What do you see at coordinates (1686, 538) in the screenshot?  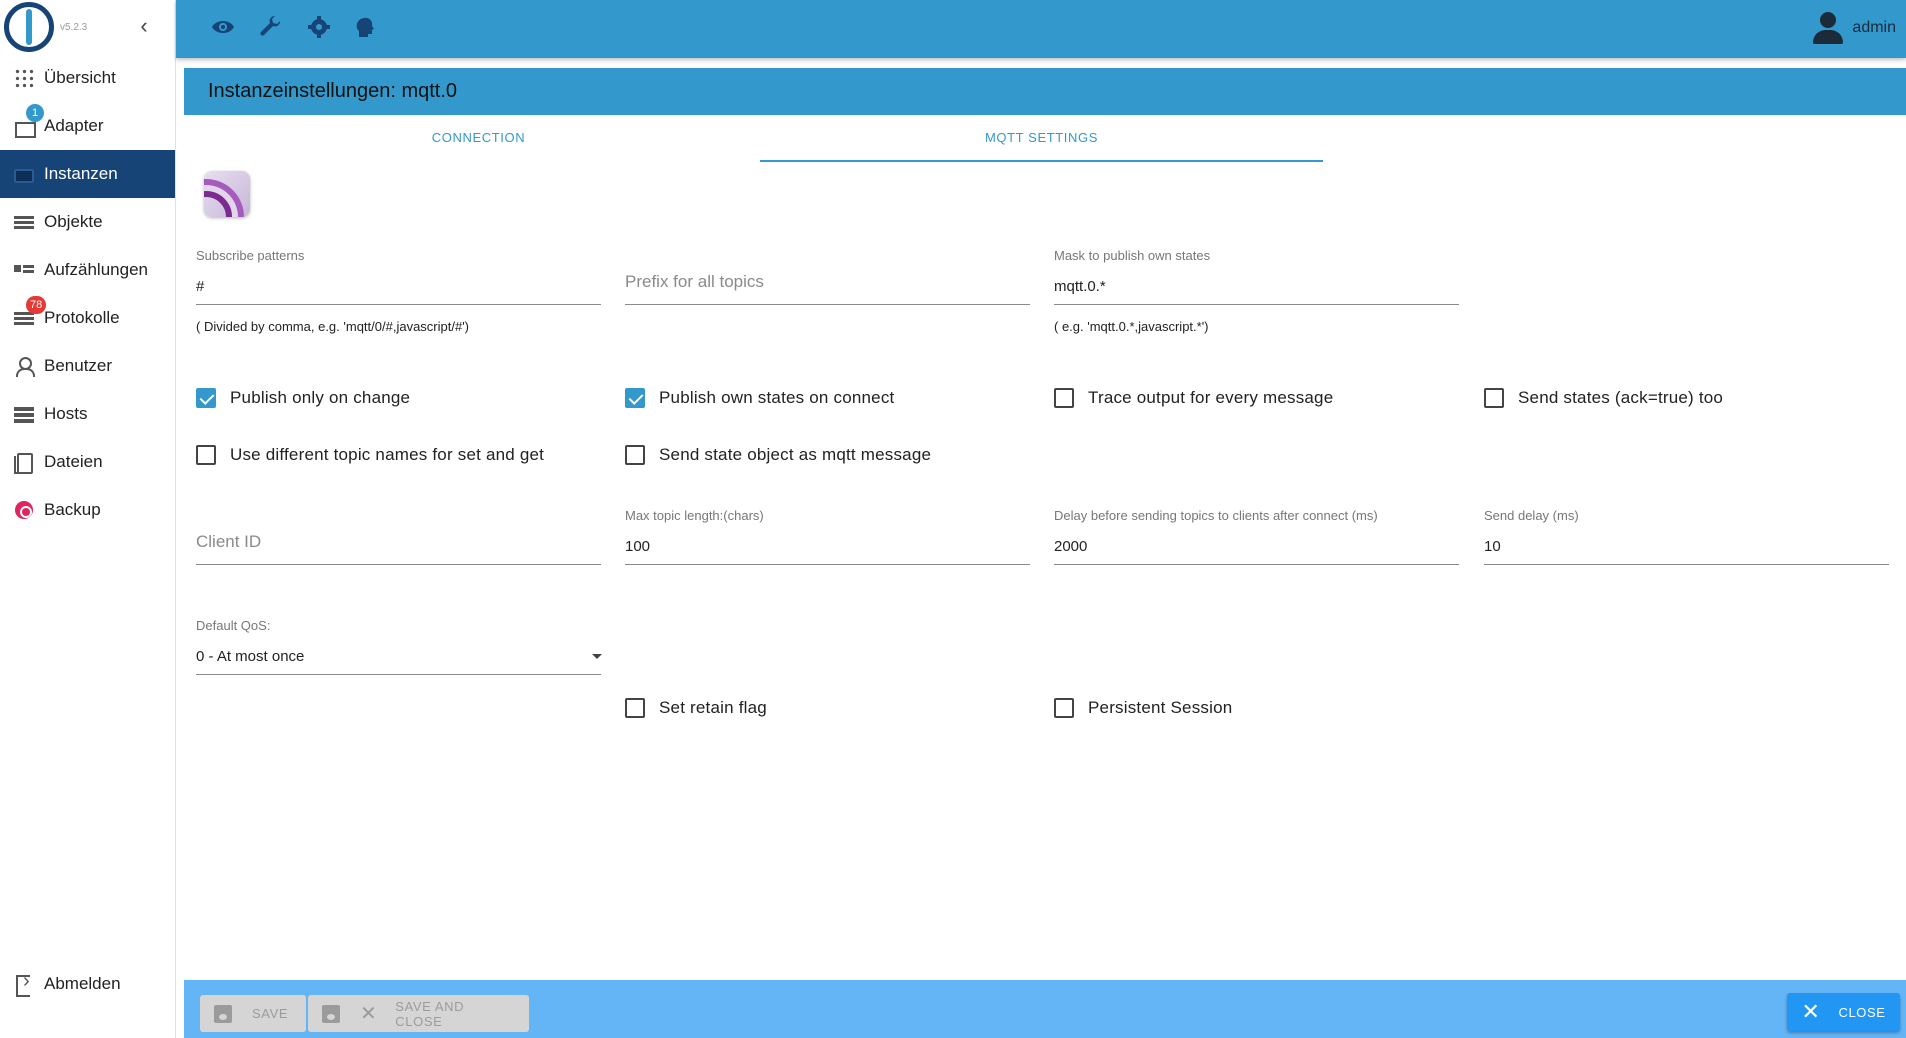 I see `send-delay-field: Send delay (ms) 10` at bounding box center [1686, 538].